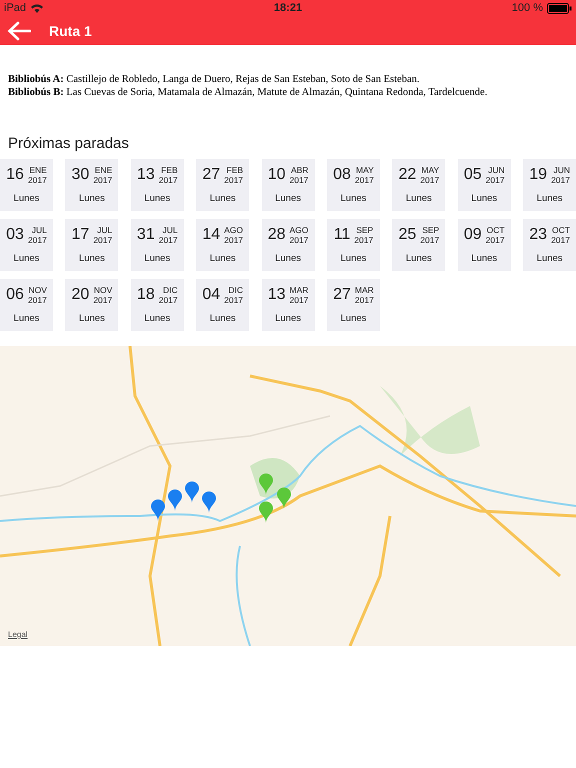 Image resolution: width=576 pixels, height=768 pixels. What do you see at coordinates (248, 92) in the screenshot?
I see `route-description: Bibliobús B: Las Cuevas de Soria, Matamala de Almazán, Matute de Almazán, Quintana Redonda, Tardelcuende.` at bounding box center [248, 92].